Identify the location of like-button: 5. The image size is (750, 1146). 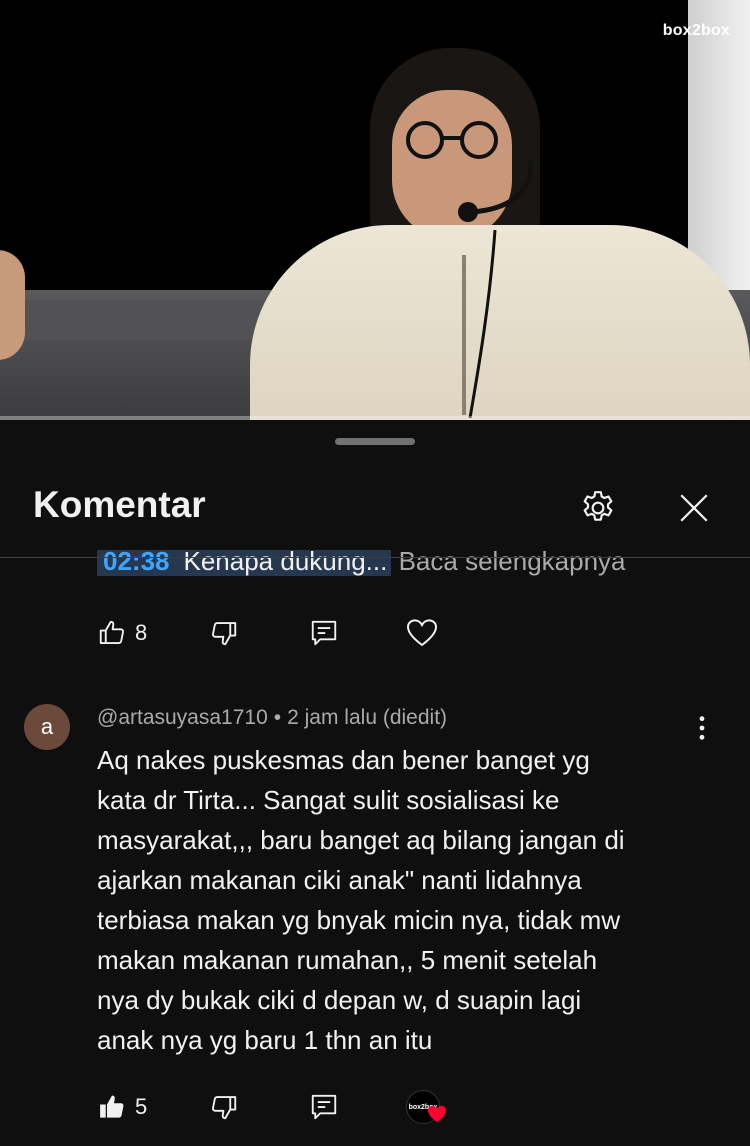
(122, 1107).